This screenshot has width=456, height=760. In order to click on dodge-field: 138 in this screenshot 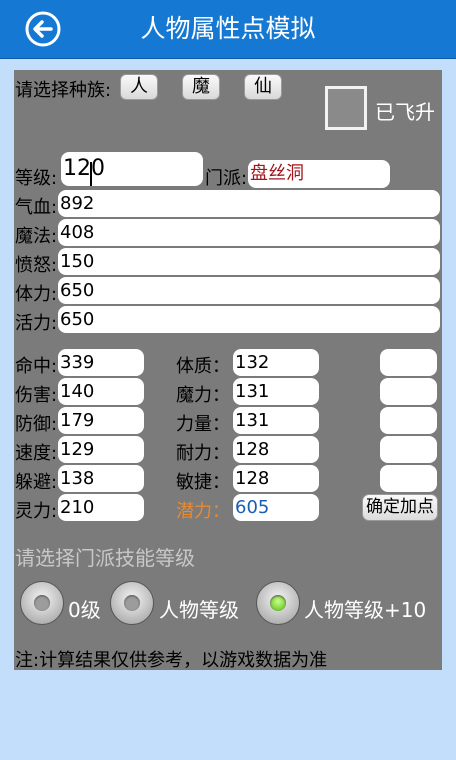, I will do `click(101, 478)`.